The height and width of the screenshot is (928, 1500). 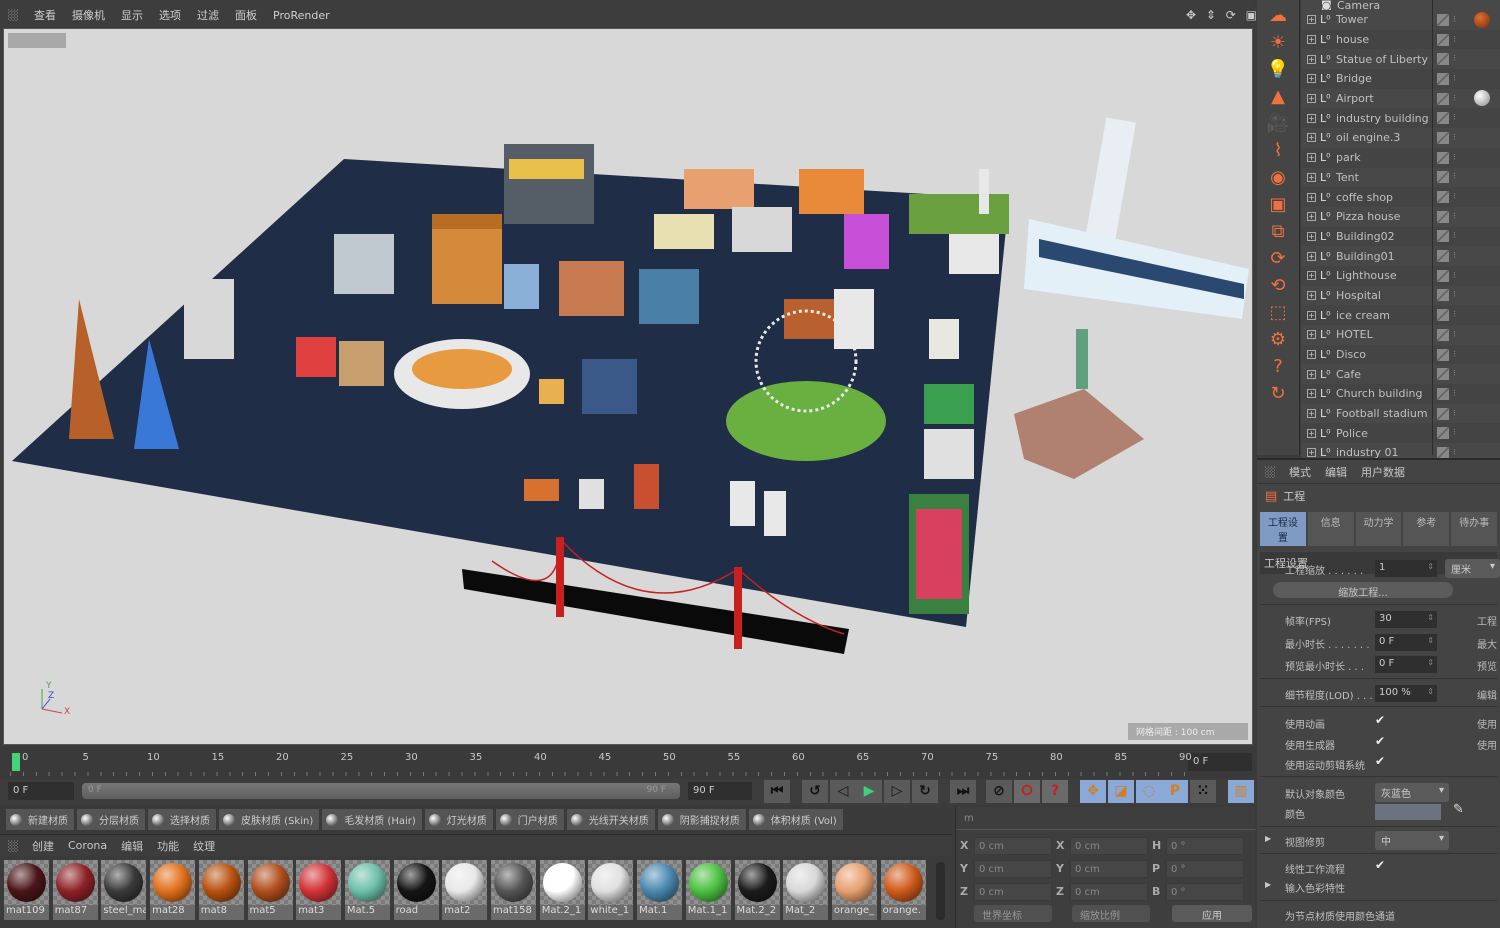 What do you see at coordinates (611, 890) in the screenshot?
I see `material-swatch: white_1` at bounding box center [611, 890].